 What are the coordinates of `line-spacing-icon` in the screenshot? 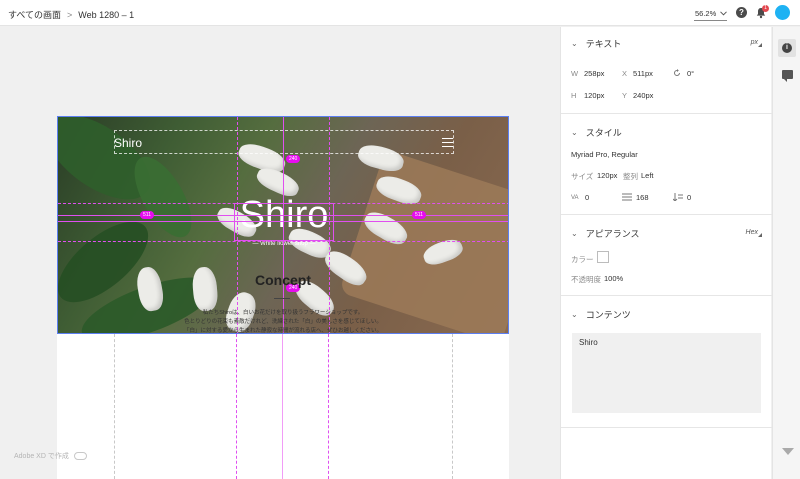 It's located at (627, 197).